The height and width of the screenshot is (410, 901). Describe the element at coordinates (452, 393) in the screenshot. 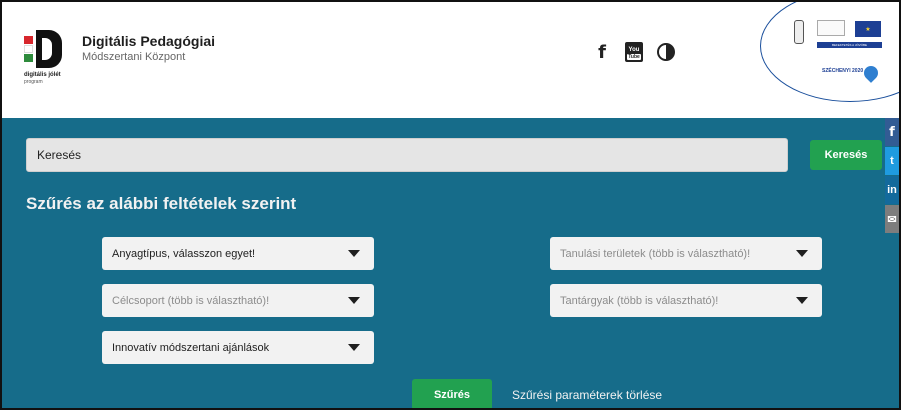

I see `filter-button: Szűrés` at that location.